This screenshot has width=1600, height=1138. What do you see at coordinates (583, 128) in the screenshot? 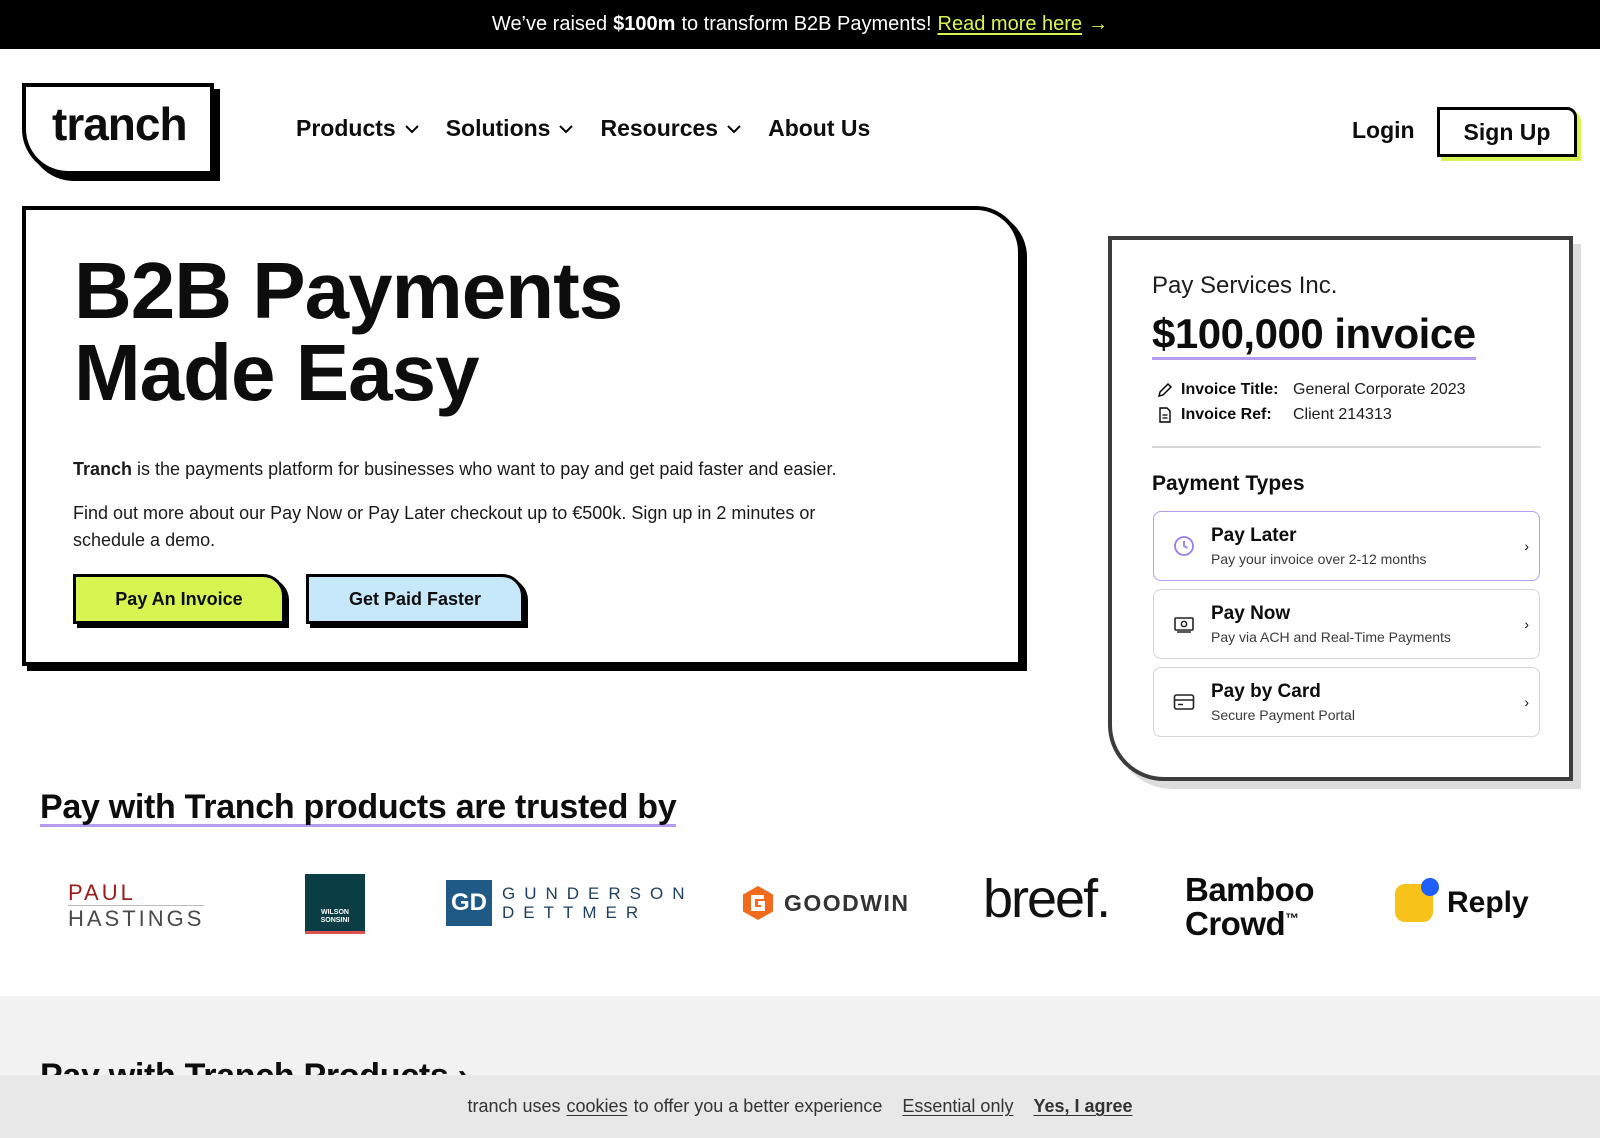
I see `main-nav: Products Solutions Resources About Us` at bounding box center [583, 128].